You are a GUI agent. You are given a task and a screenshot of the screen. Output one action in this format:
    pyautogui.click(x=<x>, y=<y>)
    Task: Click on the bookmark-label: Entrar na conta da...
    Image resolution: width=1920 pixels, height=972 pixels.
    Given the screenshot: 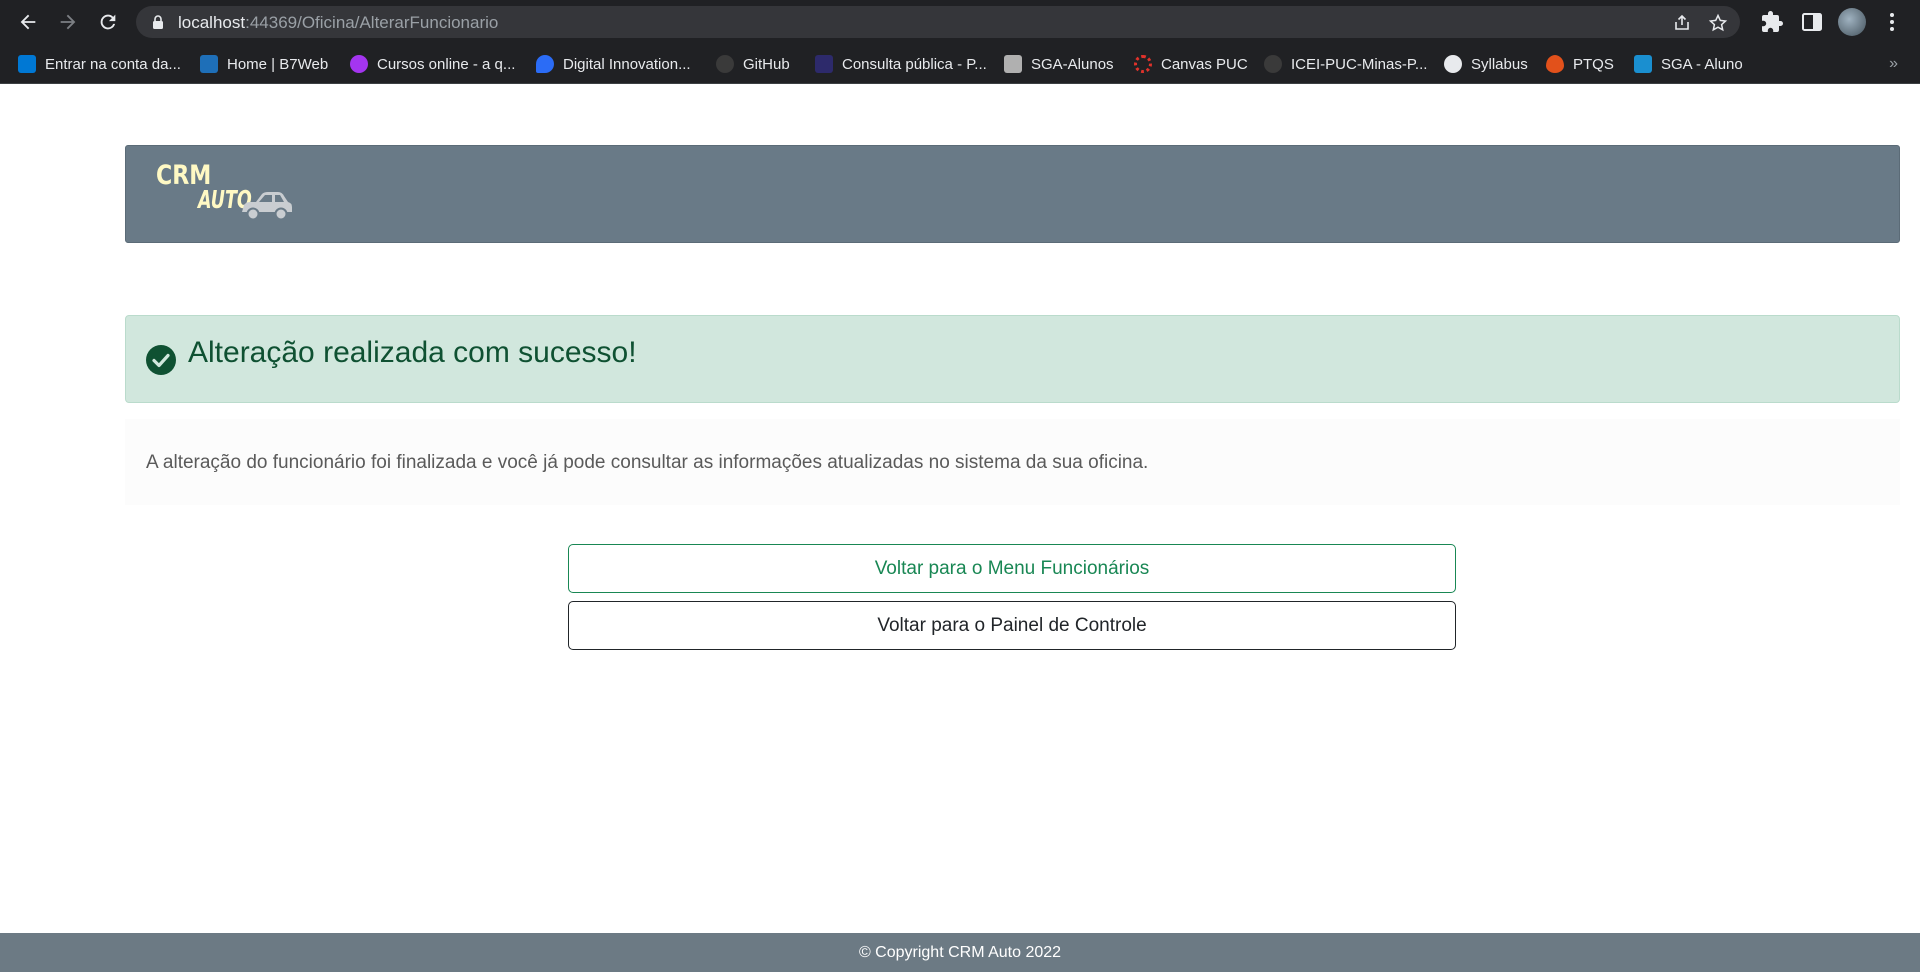 What is the action you would take?
    pyautogui.click(x=113, y=64)
    